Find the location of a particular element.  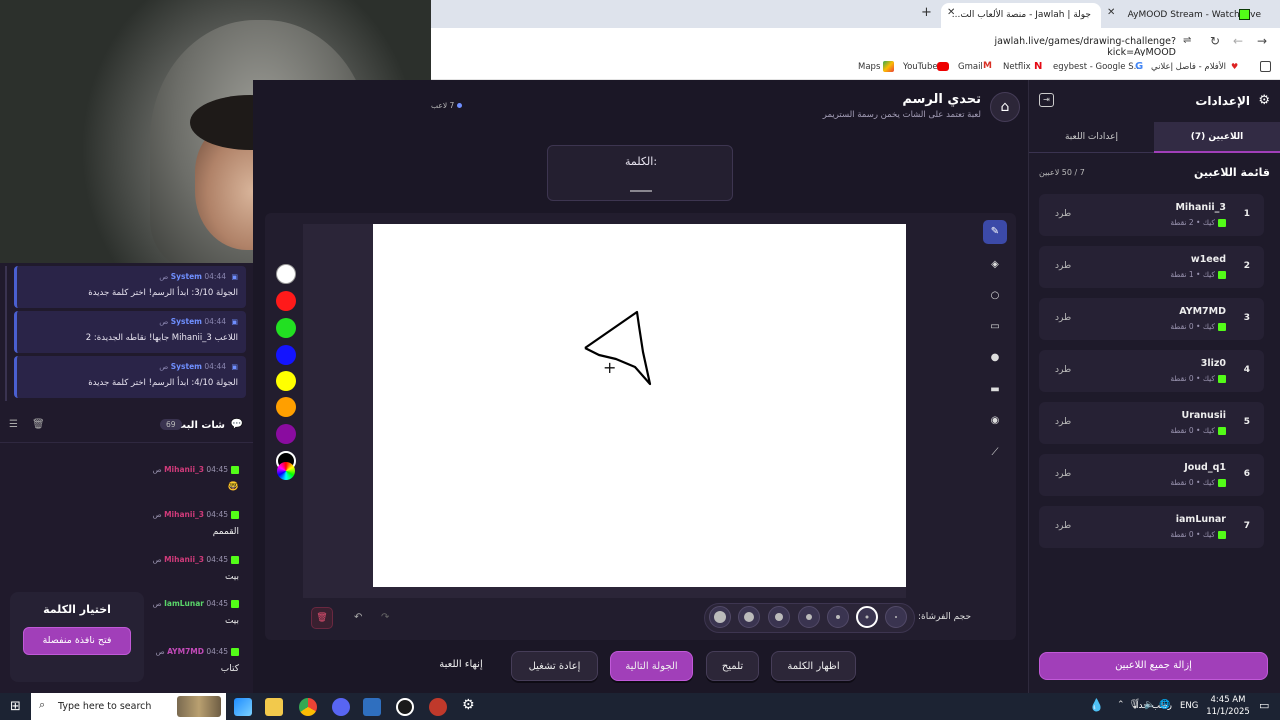

home-icon: ⌂ is located at coordinates (1005, 107).